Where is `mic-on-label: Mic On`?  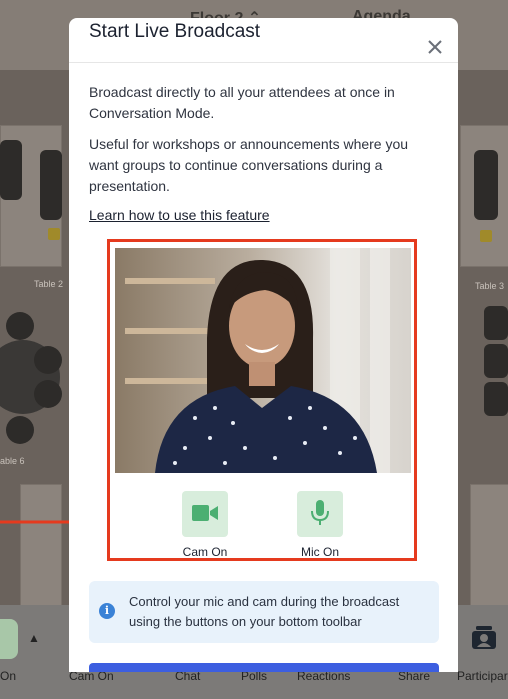 mic-on-label: Mic On is located at coordinates (319, 552).